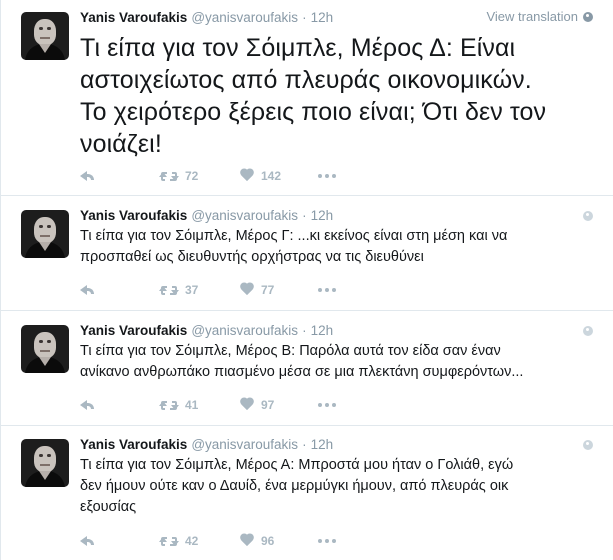  I want to click on retweet-button: 37, so click(199, 290).